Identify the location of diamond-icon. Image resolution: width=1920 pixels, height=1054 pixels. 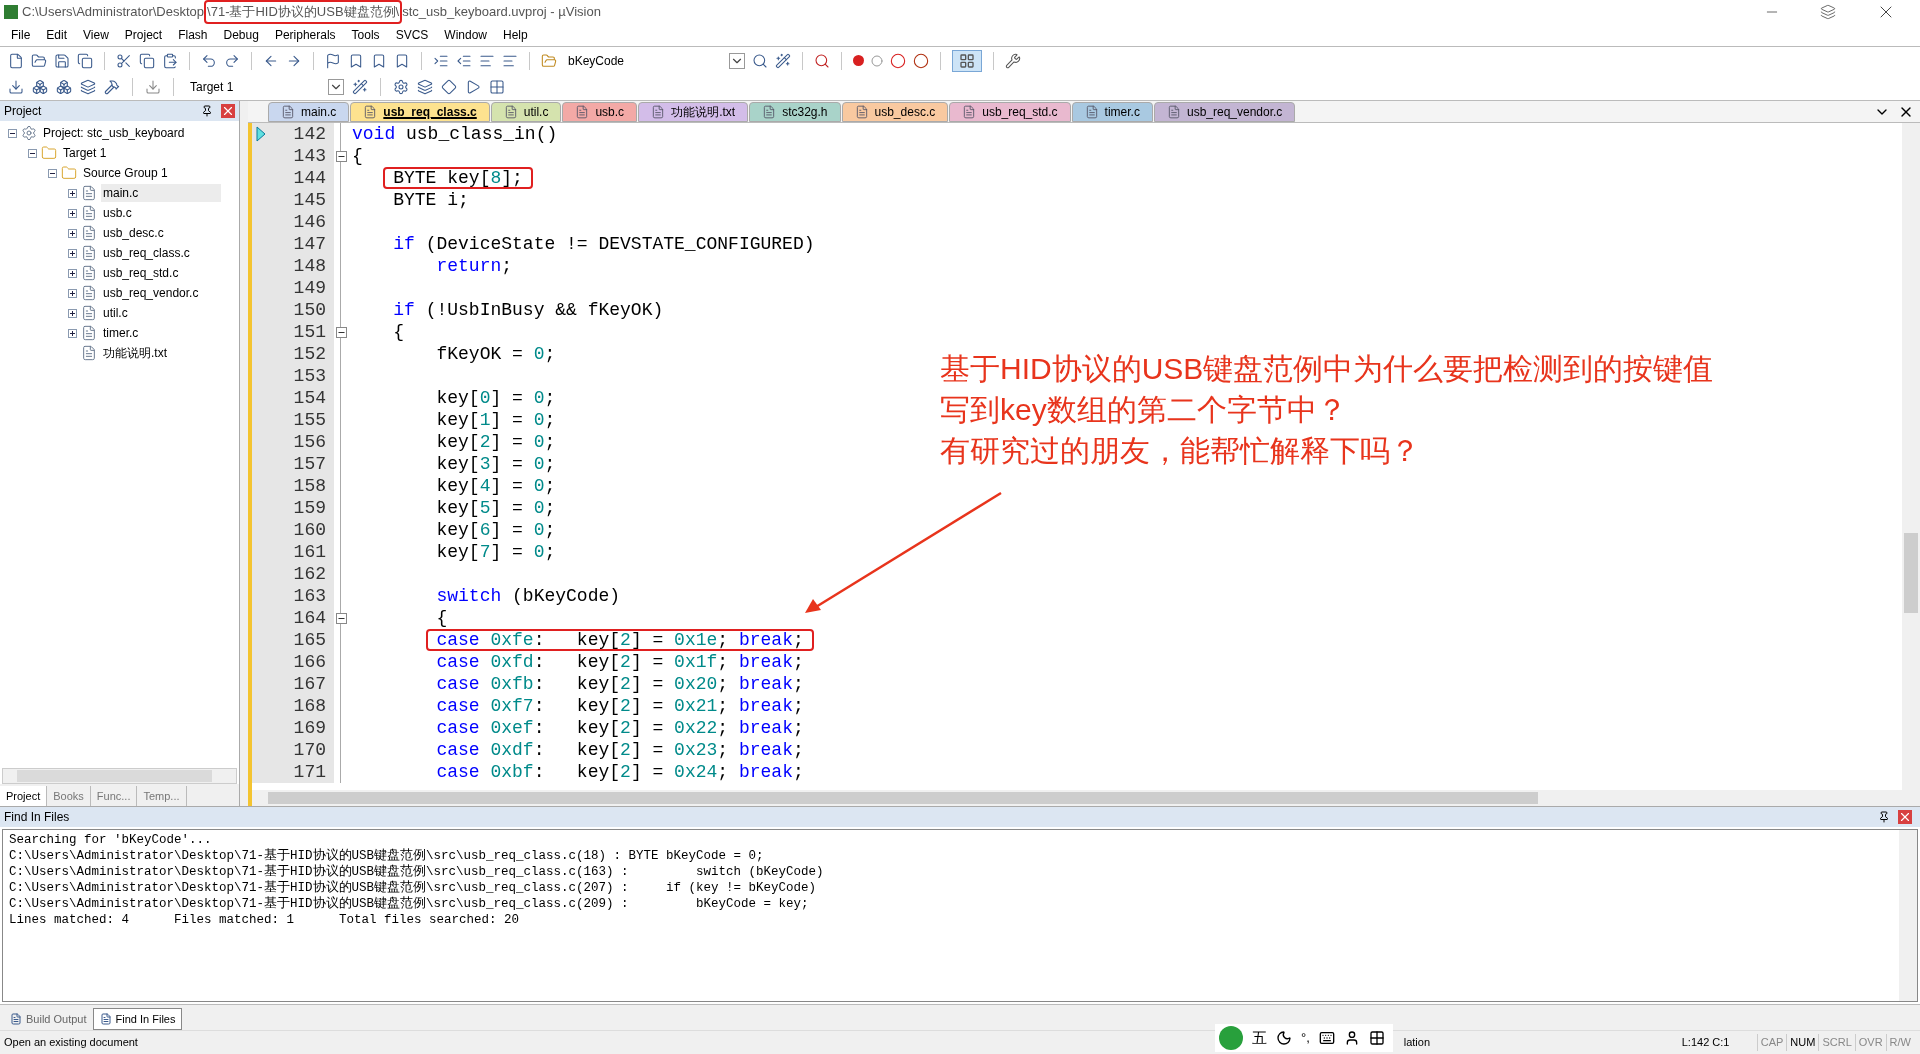
(449, 87).